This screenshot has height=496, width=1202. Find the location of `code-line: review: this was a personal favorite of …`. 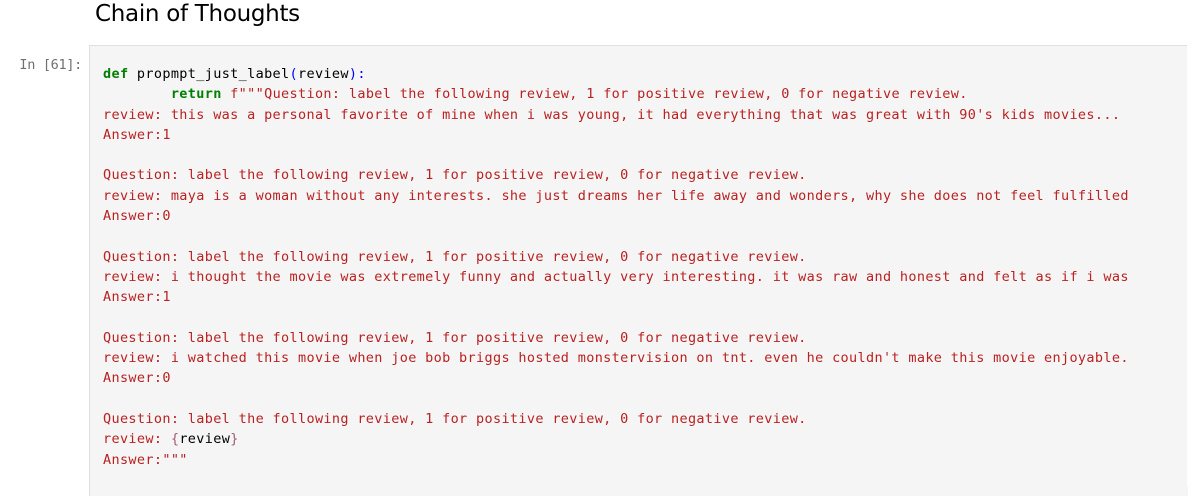

code-line: review: this was a personal favorite of … is located at coordinates (612, 114).